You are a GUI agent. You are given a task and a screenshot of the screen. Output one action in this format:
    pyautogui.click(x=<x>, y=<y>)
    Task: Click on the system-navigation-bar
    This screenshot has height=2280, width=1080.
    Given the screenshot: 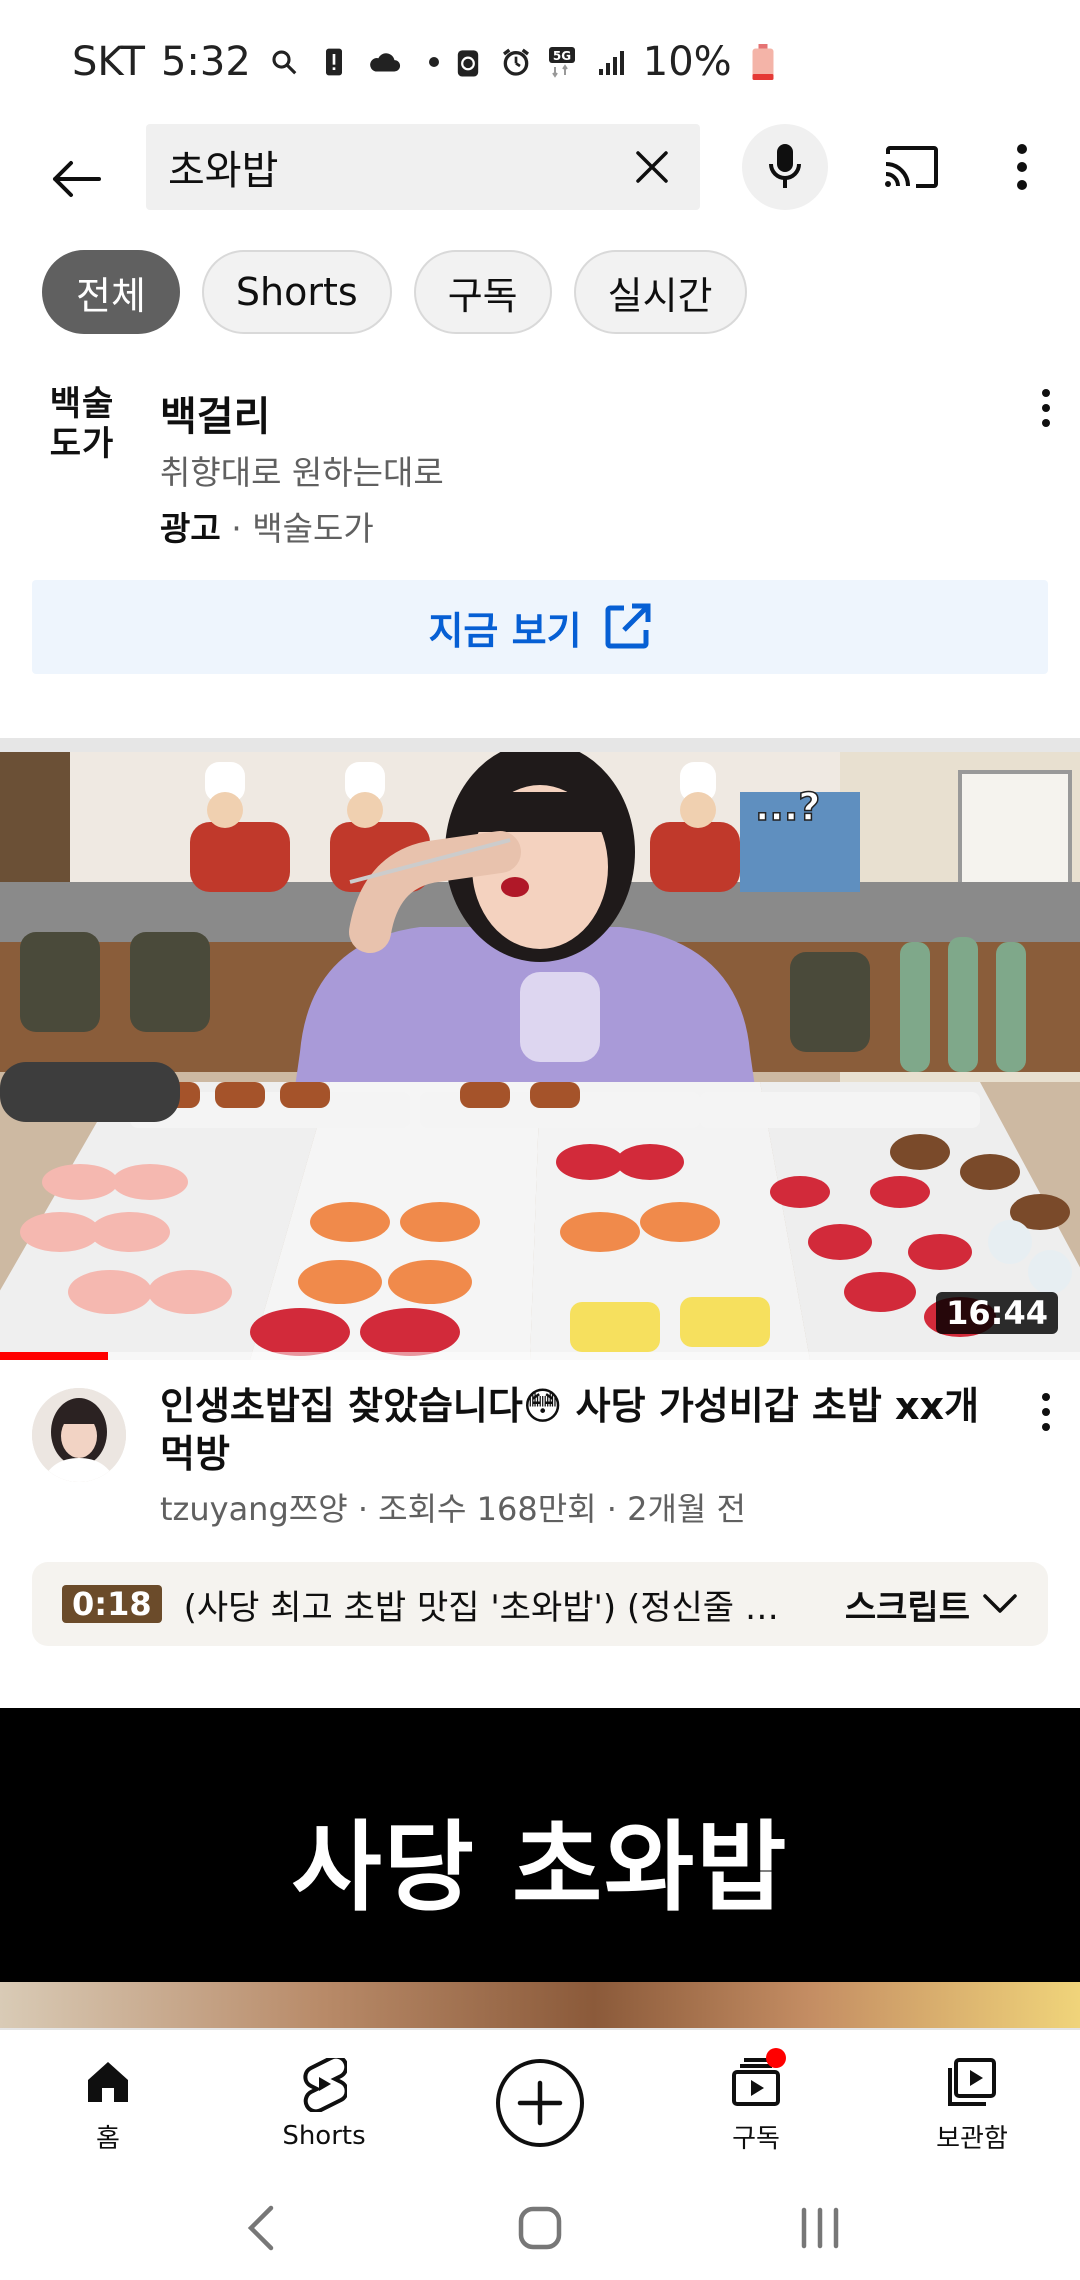 What is the action you would take?
    pyautogui.click(x=540, y=2228)
    